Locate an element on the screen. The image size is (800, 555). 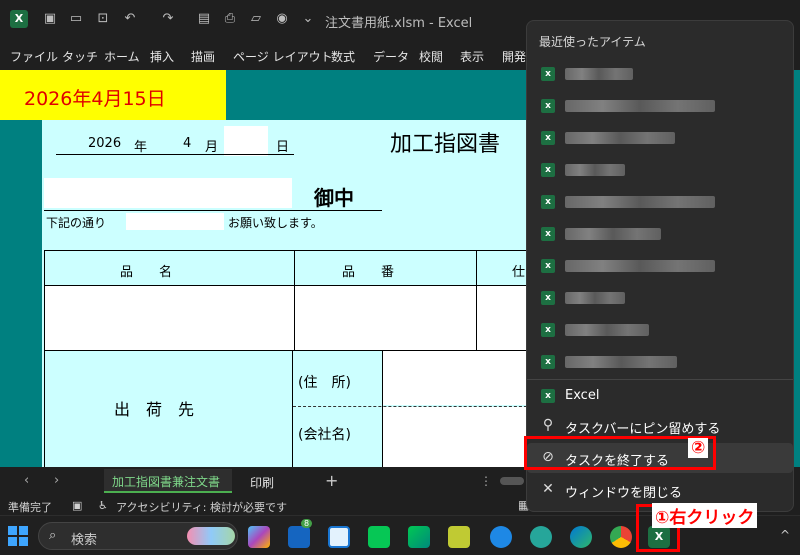
open-excel-item: x Excel is located at coordinates (660, 396).